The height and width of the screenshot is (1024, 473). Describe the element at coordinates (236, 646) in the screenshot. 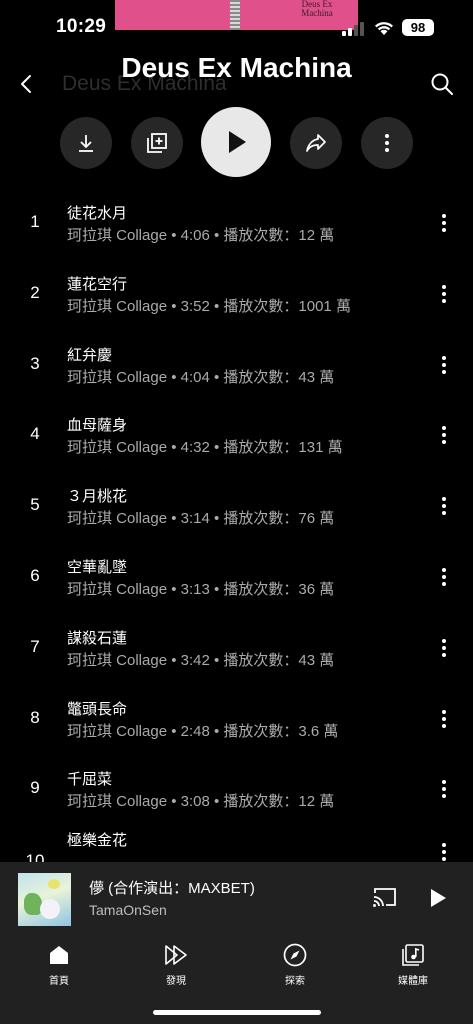

I see `track-row: 7 謀殺石蓮 珂拉琪 Collage • 3:42 • 播放次數：43 萬` at that location.